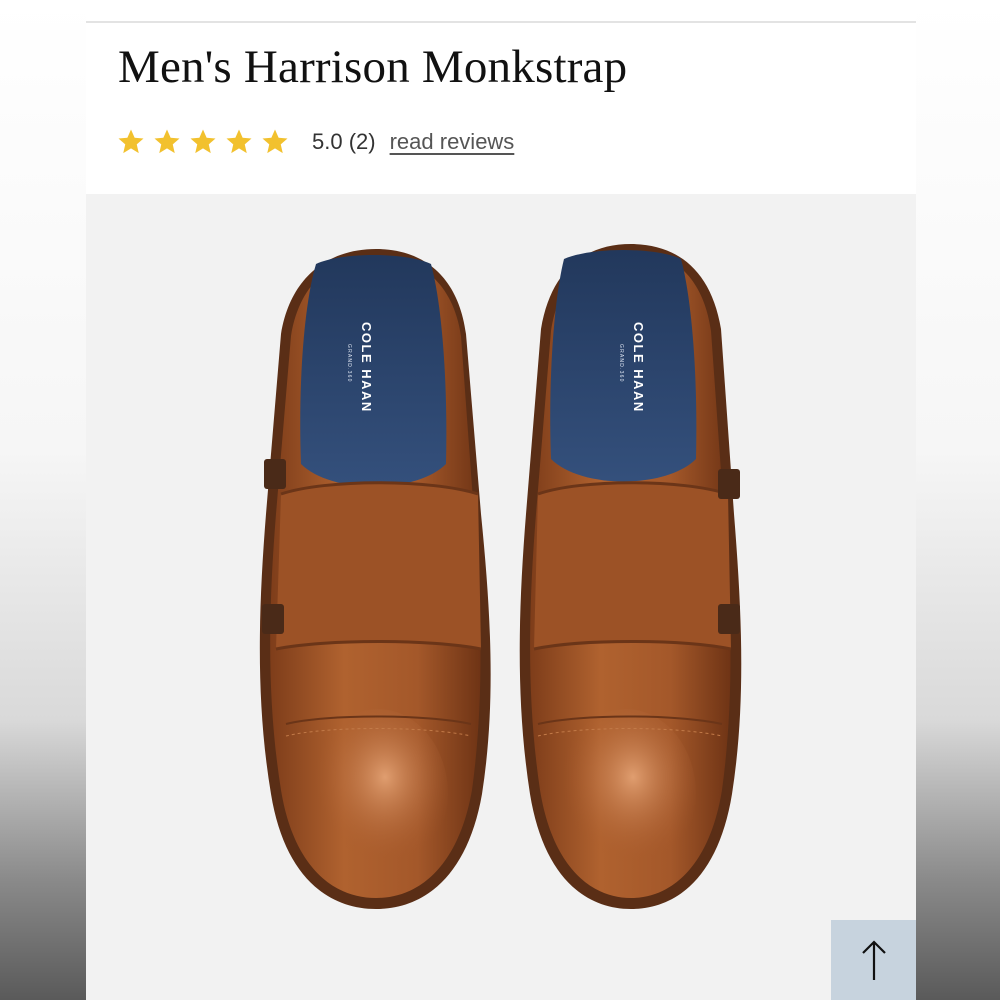 This screenshot has width=1000, height=1000. I want to click on rating-row: 5.0 (2) read reviews, so click(315, 142).